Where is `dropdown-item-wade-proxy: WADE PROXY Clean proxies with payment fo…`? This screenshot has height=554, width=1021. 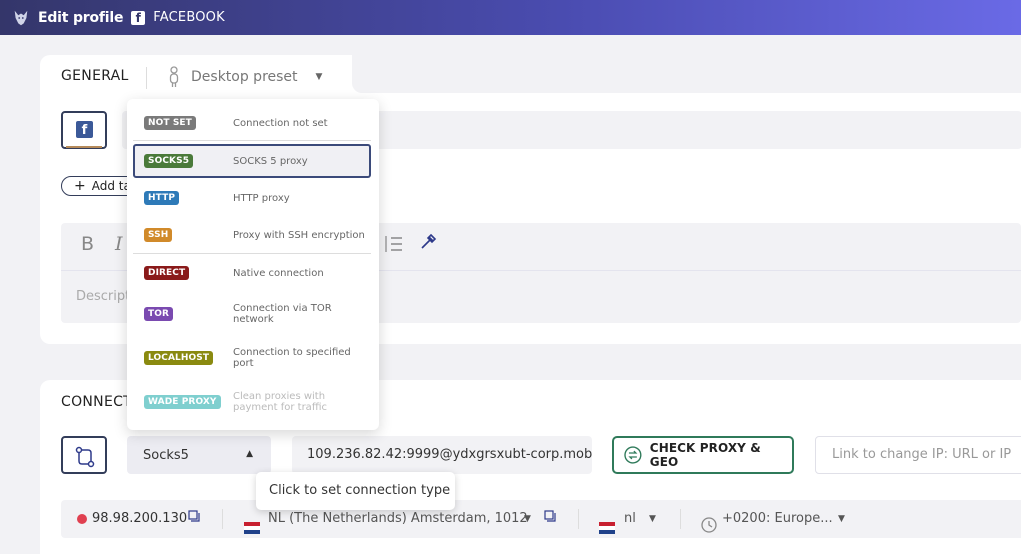 dropdown-item-wade-proxy: WADE PROXY Clean proxies with payment fo… is located at coordinates (252, 402).